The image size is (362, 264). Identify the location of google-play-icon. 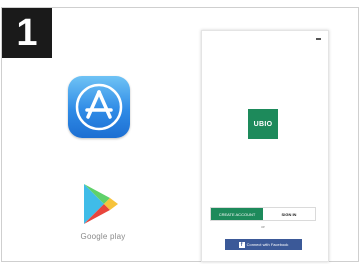
(100, 204).